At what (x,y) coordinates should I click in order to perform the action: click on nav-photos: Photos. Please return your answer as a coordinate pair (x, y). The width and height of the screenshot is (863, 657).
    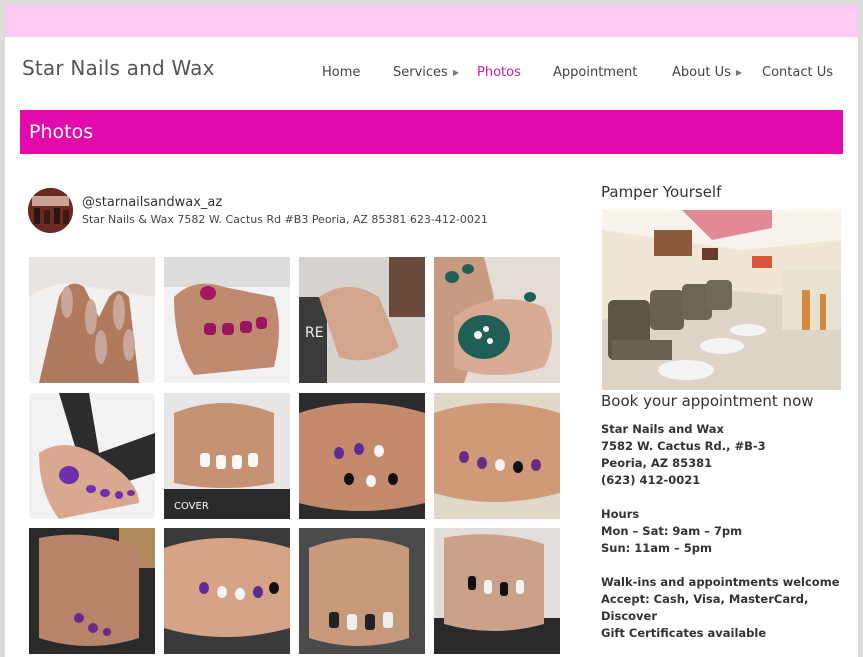
    Looking at the image, I should click on (499, 72).